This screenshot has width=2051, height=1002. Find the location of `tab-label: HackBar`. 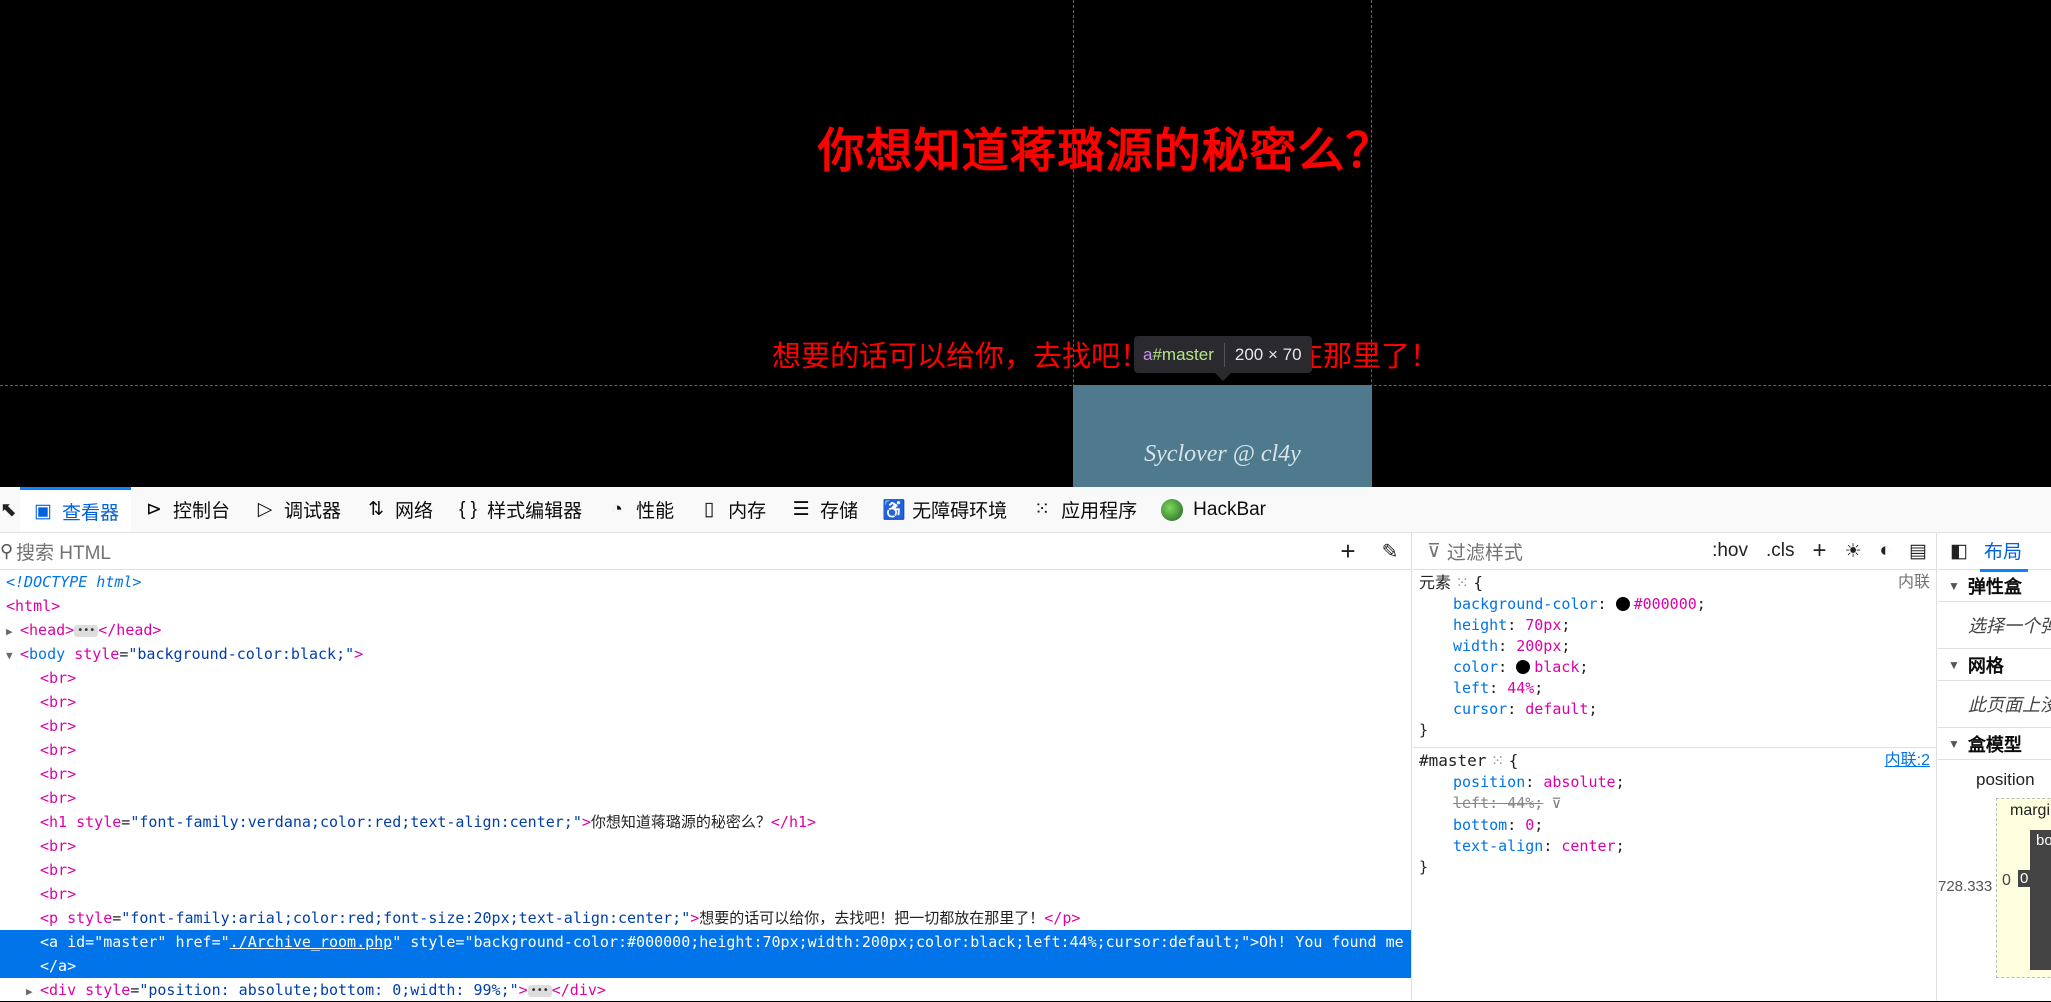

tab-label: HackBar is located at coordinates (1230, 509).